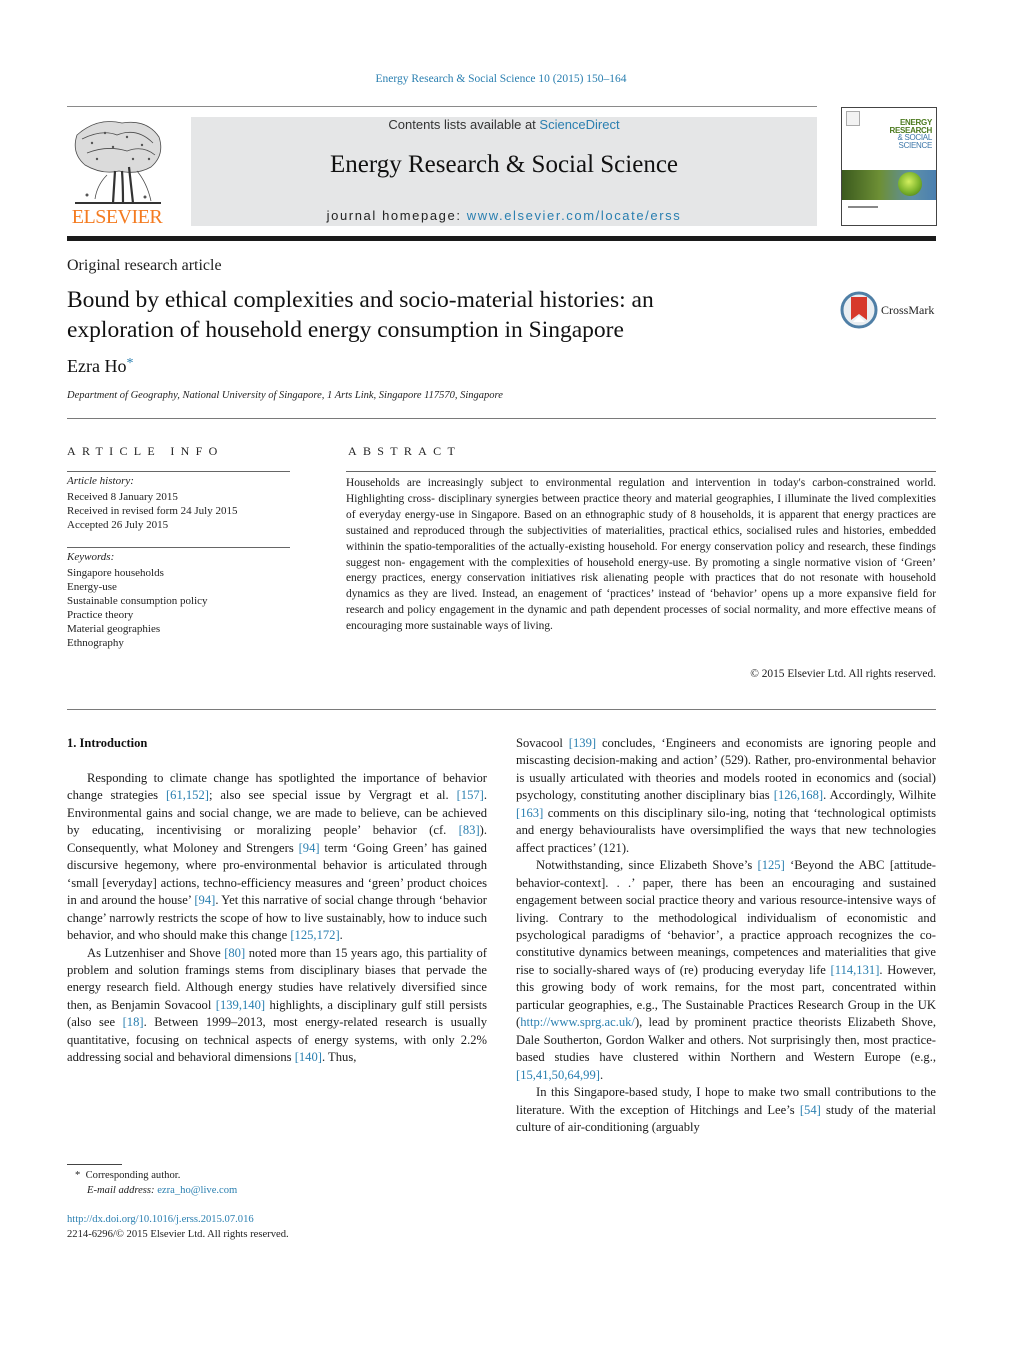  Describe the element at coordinates (577, 1022) in the screenshot. I see `citation-link: http://www.sprg.ac.uk/` at that location.